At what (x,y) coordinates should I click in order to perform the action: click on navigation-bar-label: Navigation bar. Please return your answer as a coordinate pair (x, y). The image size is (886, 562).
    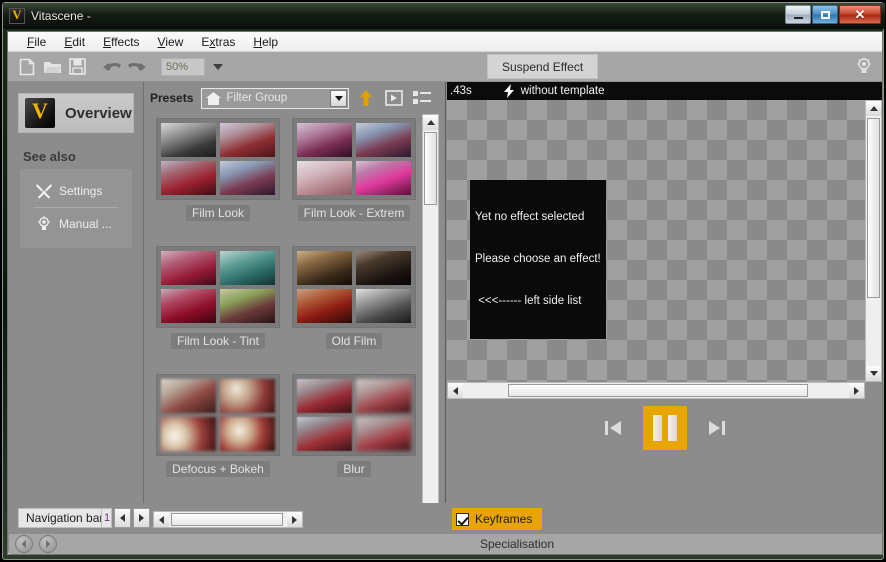
    Looking at the image, I should click on (65, 518).